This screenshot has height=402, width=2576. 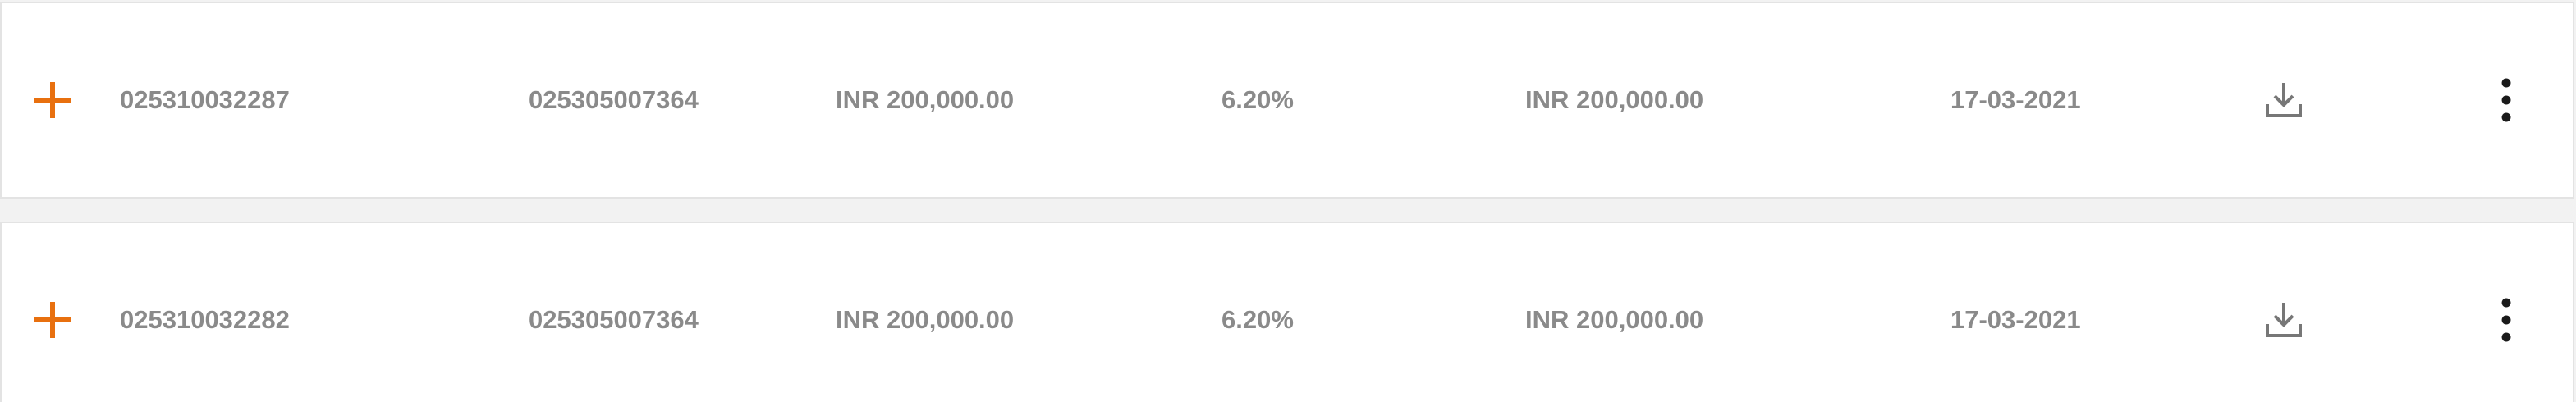 What do you see at coordinates (205, 99) in the screenshot?
I see `account-number: 025310032287` at bounding box center [205, 99].